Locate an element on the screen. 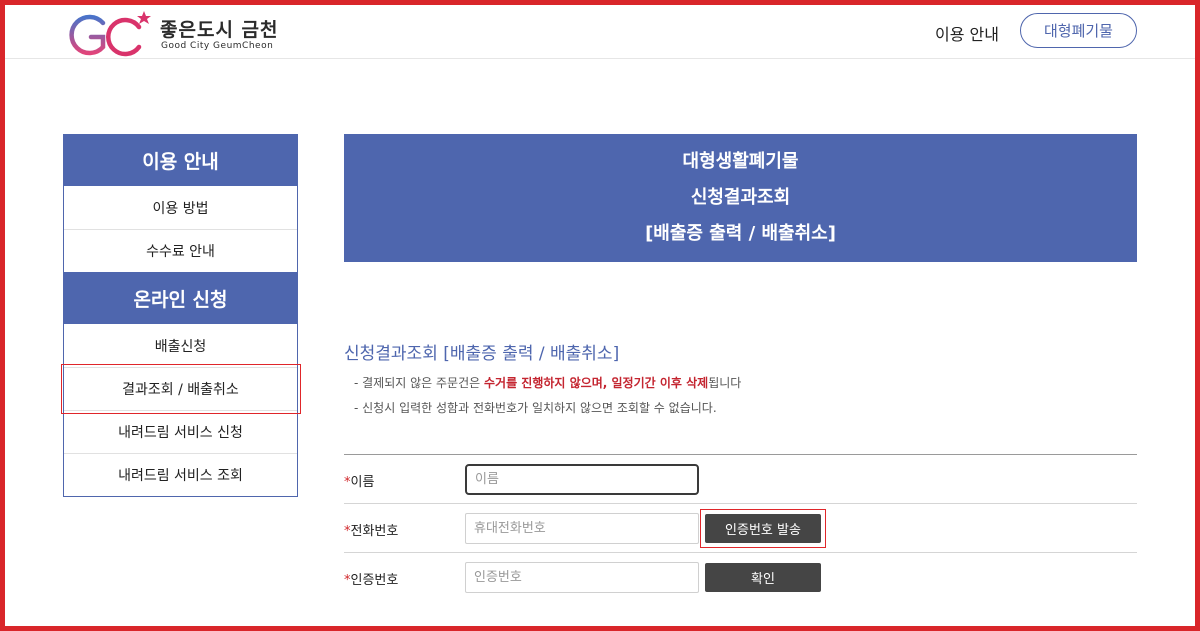 Image resolution: width=1200 pixels, height=631 pixels. form-row-code: *인증번호 확인 is located at coordinates (740, 576).